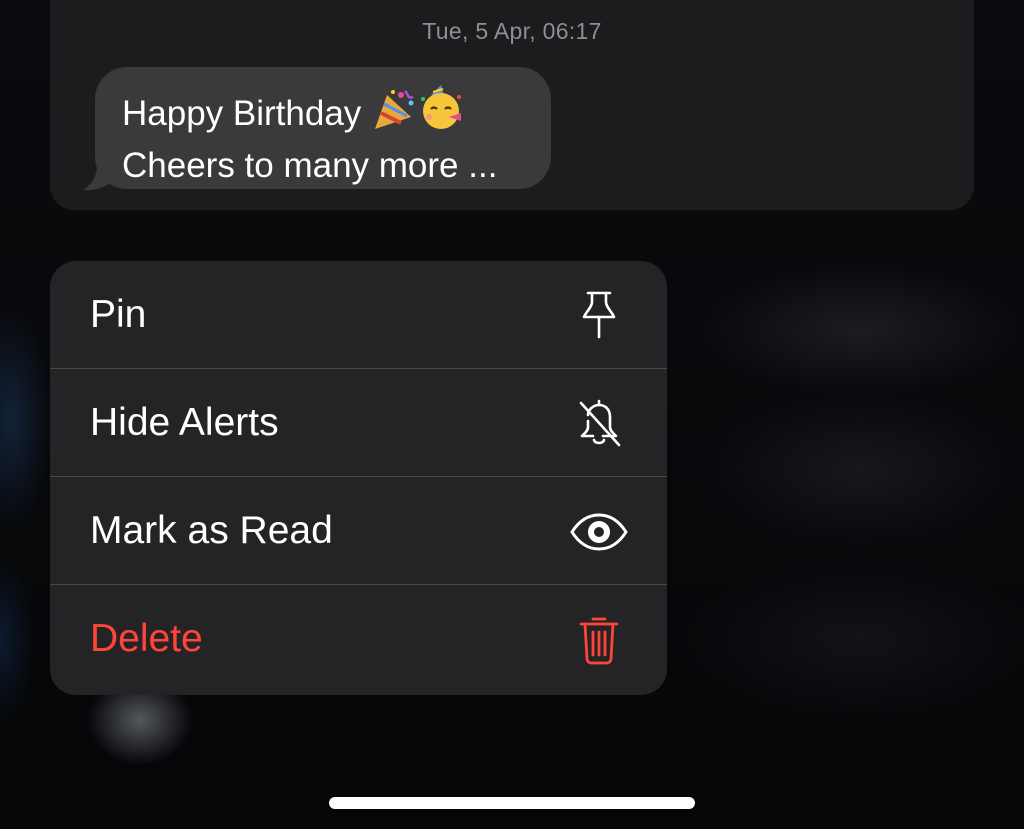  I want to click on pin-icon, so click(599, 315).